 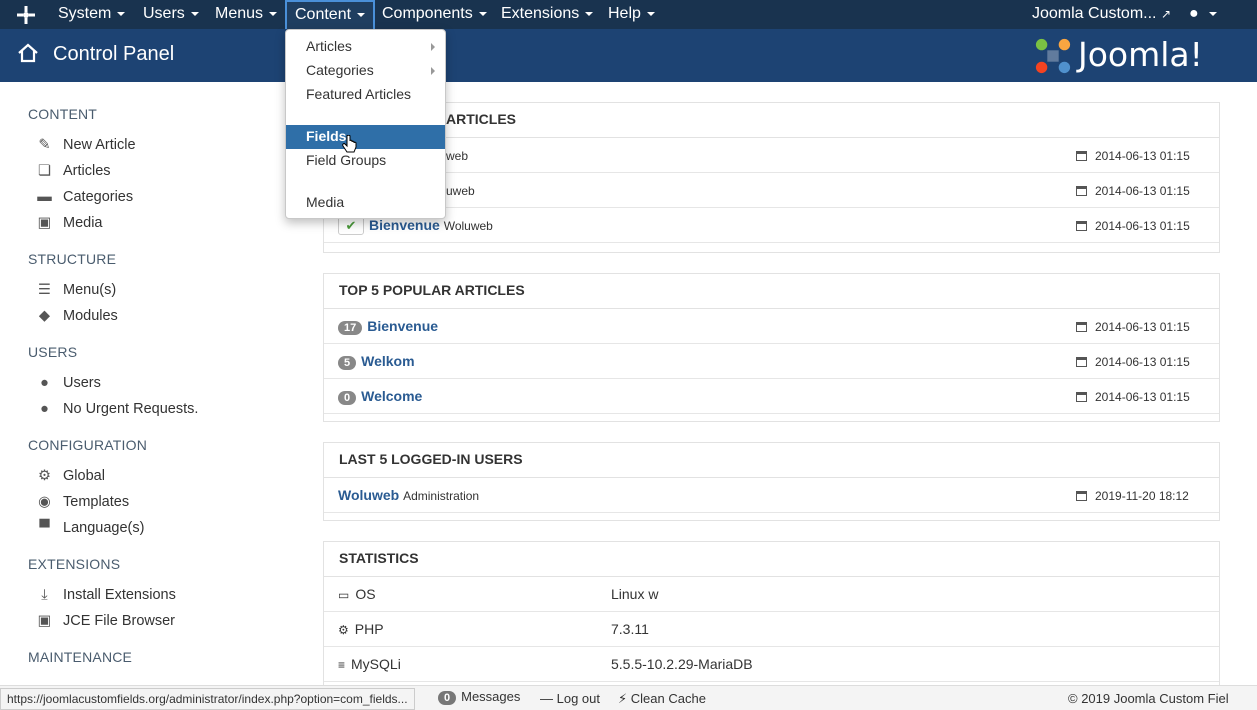 I want to click on site-link: Joomla Custom... ↗, so click(x=1101, y=14).